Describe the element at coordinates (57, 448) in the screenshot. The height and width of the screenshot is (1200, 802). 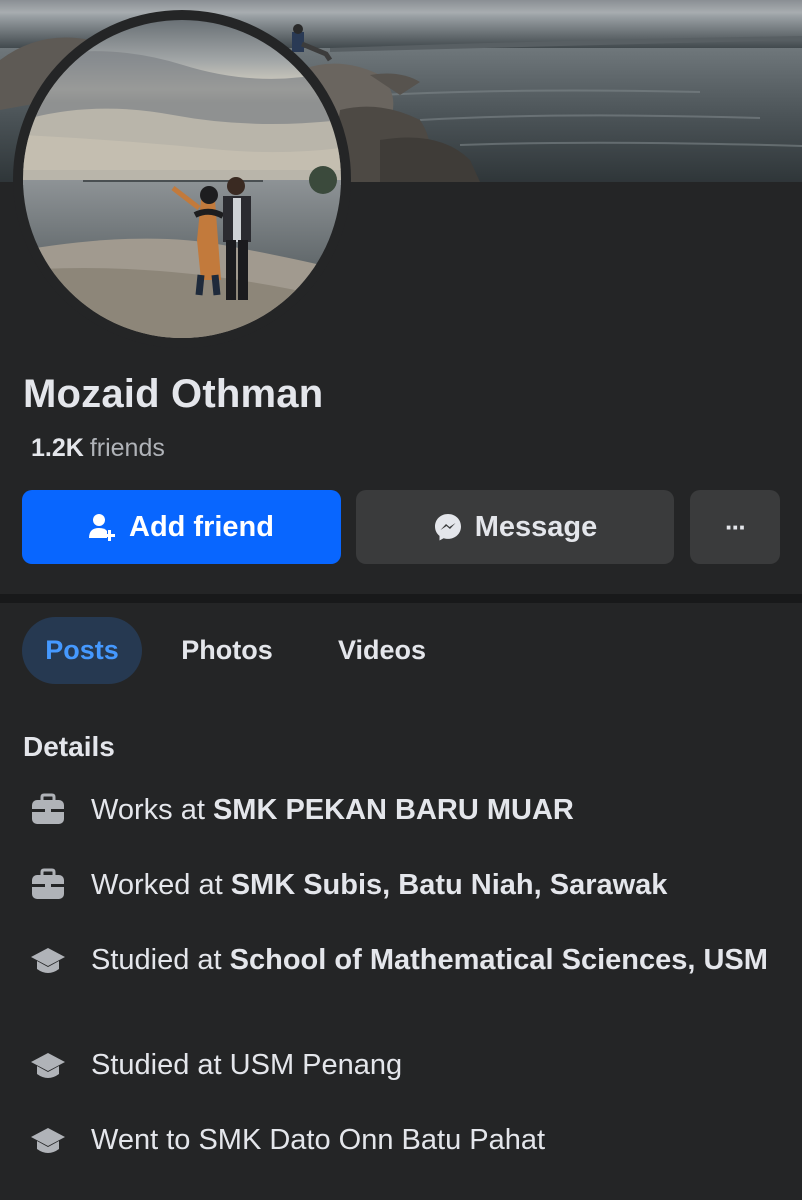
I see `friends-count-value: 1.2K` at that location.